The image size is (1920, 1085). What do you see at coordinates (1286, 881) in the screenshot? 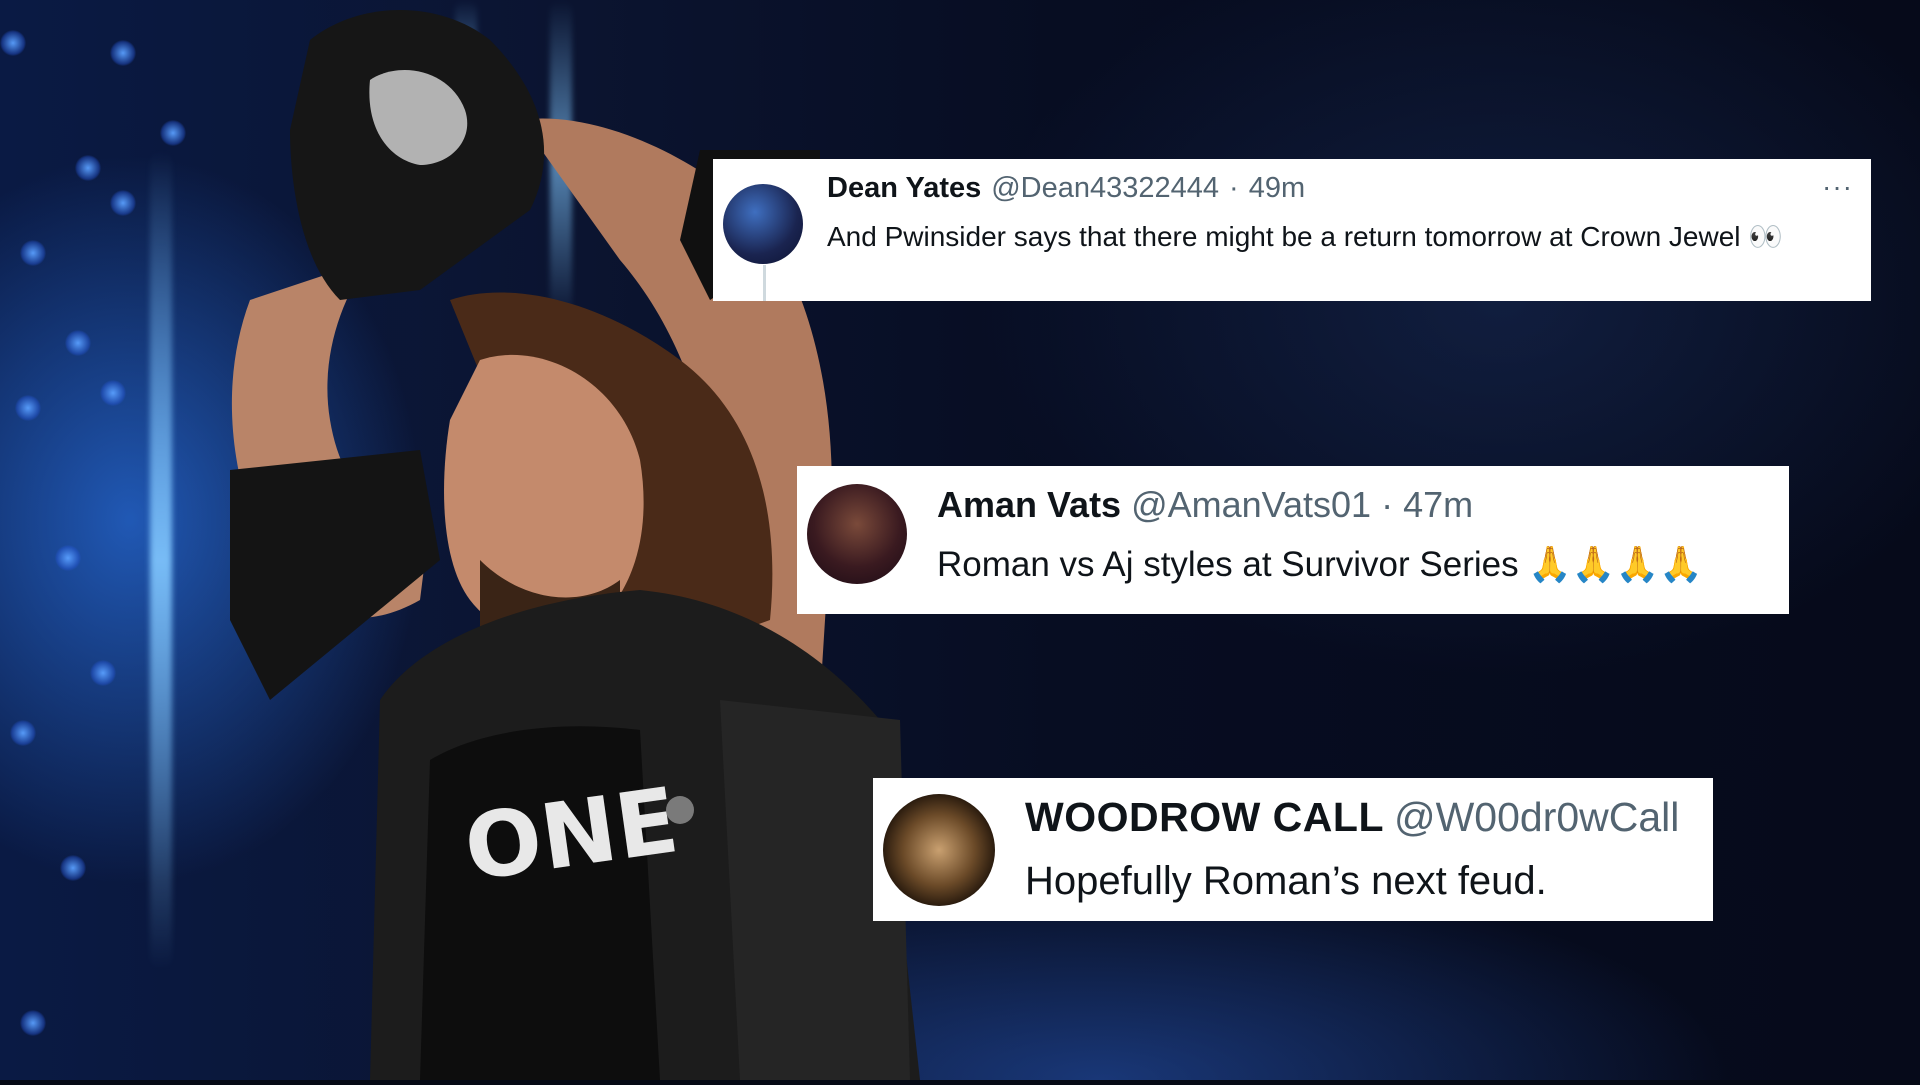
I see `tweet-text: Hopefully Roman’s next feud.` at bounding box center [1286, 881].